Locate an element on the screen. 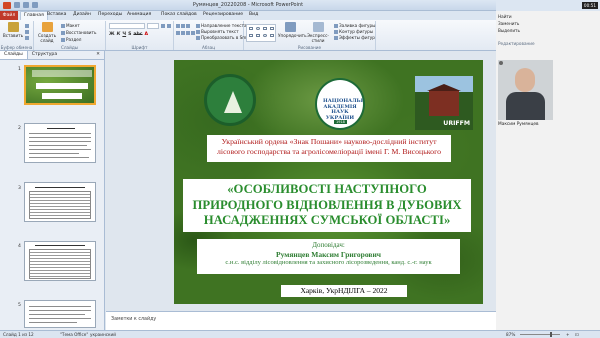 This screenshot has height=338, width=600. align-text-button: Выровнять текст is located at coordinates (217, 31).